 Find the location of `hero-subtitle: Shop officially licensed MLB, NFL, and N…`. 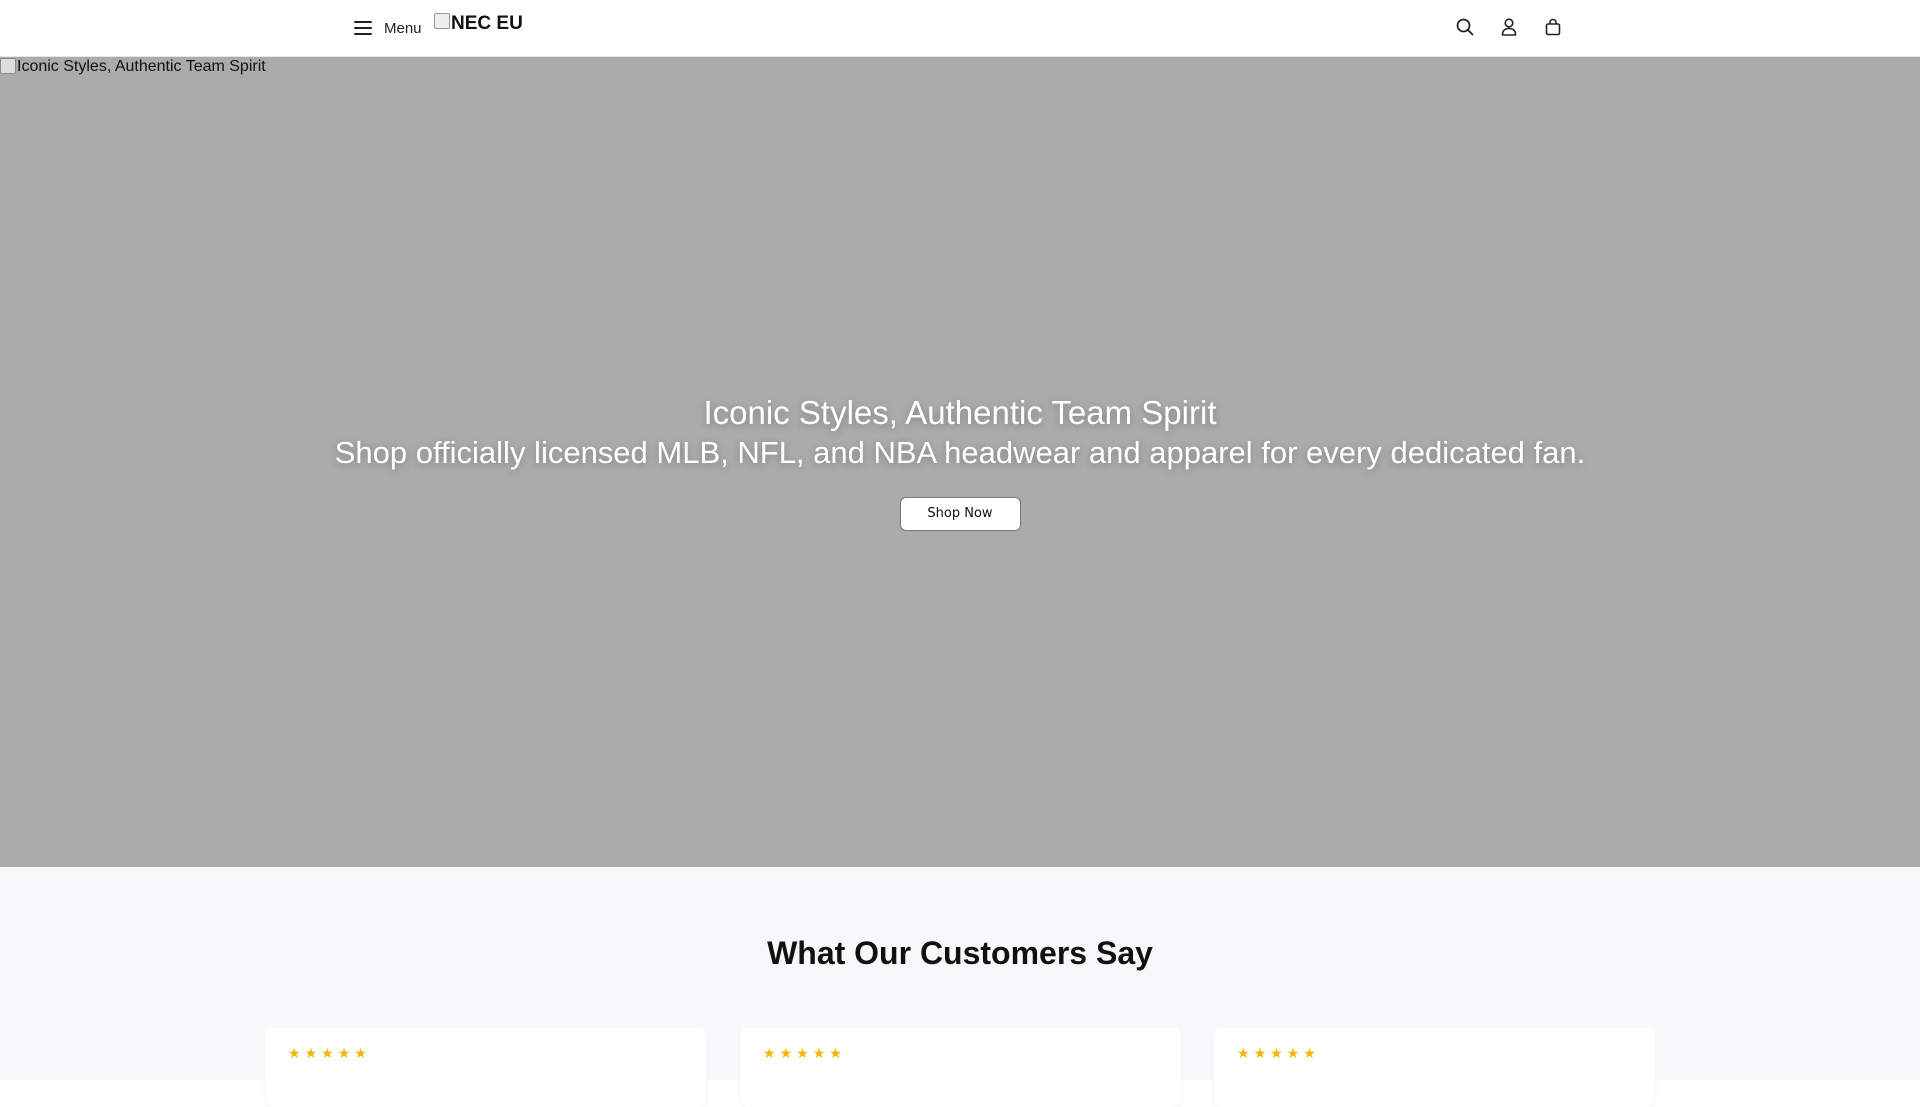

hero-subtitle: Shop officially licensed MLB, NFL, and N… is located at coordinates (960, 452).